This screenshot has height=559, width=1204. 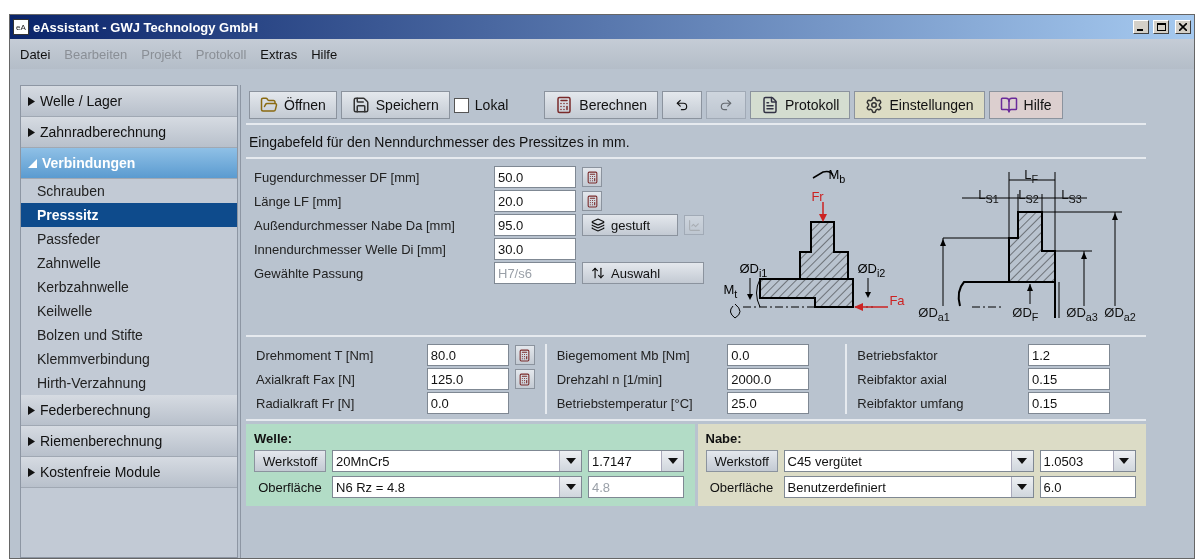 What do you see at coordinates (1087, 487) in the screenshot?
I see `input-field: 6.0` at bounding box center [1087, 487].